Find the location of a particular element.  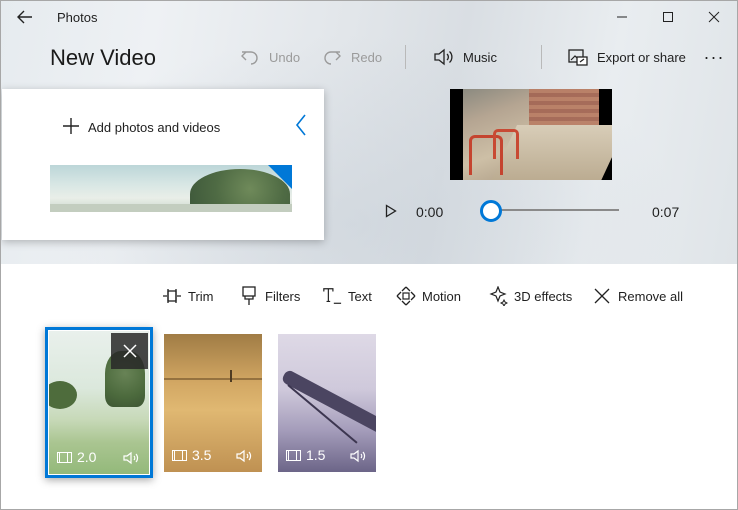

page-title: New Video is located at coordinates (103, 57).